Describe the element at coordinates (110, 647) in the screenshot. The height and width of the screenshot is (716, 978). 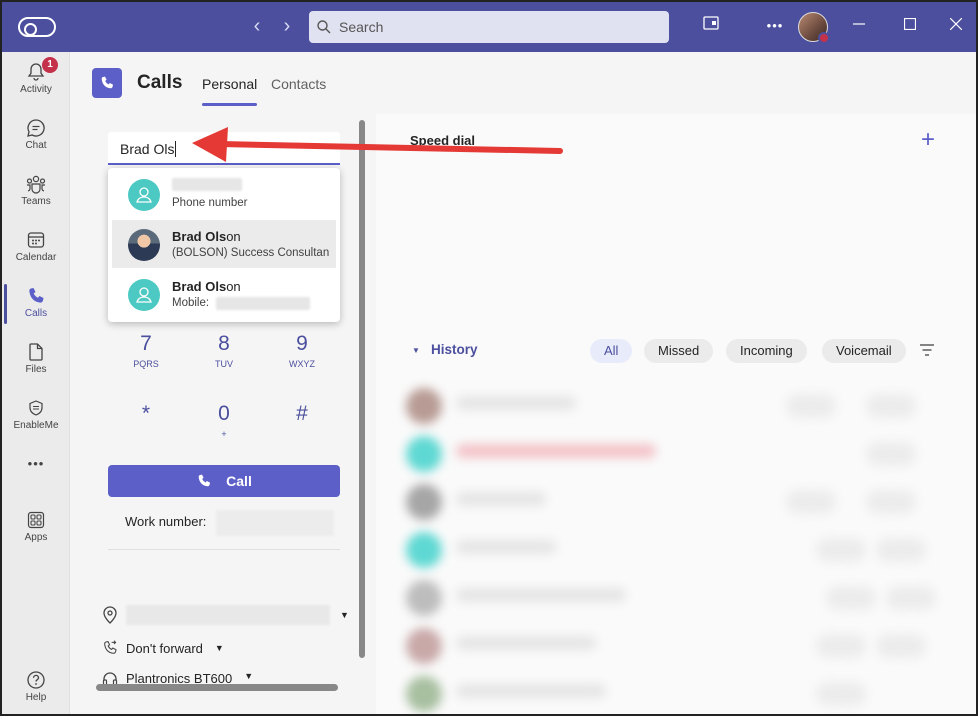
I see `call-forward-icon` at that location.